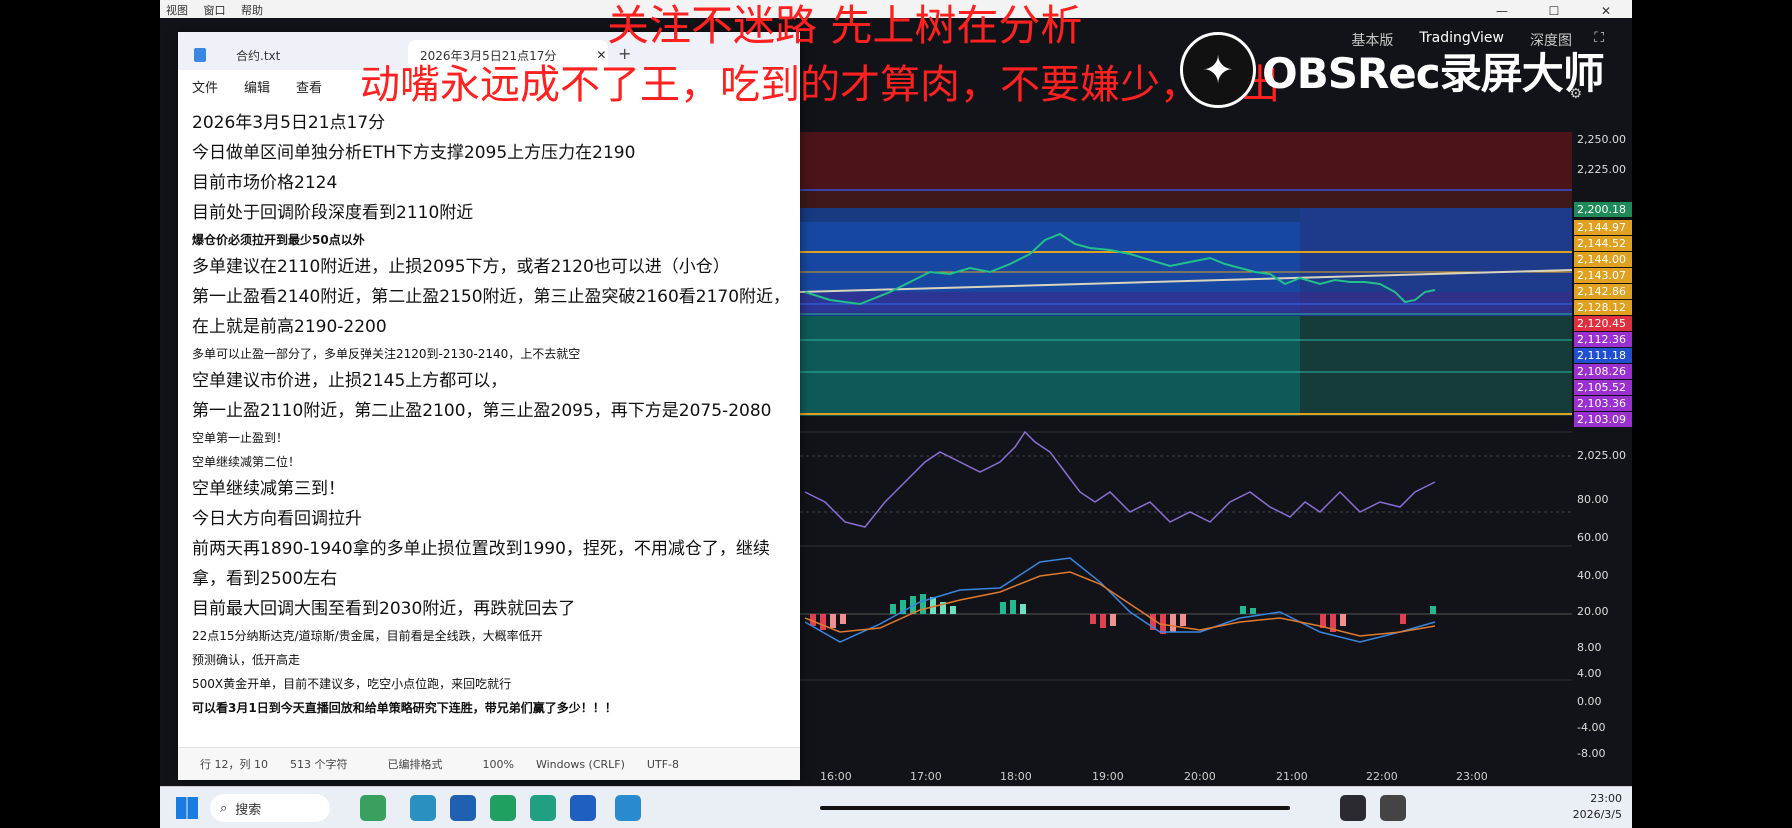 The image size is (1792, 828). Describe the element at coordinates (367, 636) in the screenshot. I see `note-line: 22点15分纳斯达克/道琼斯/贵金属，目前看是全线跌，大概率低开` at that location.